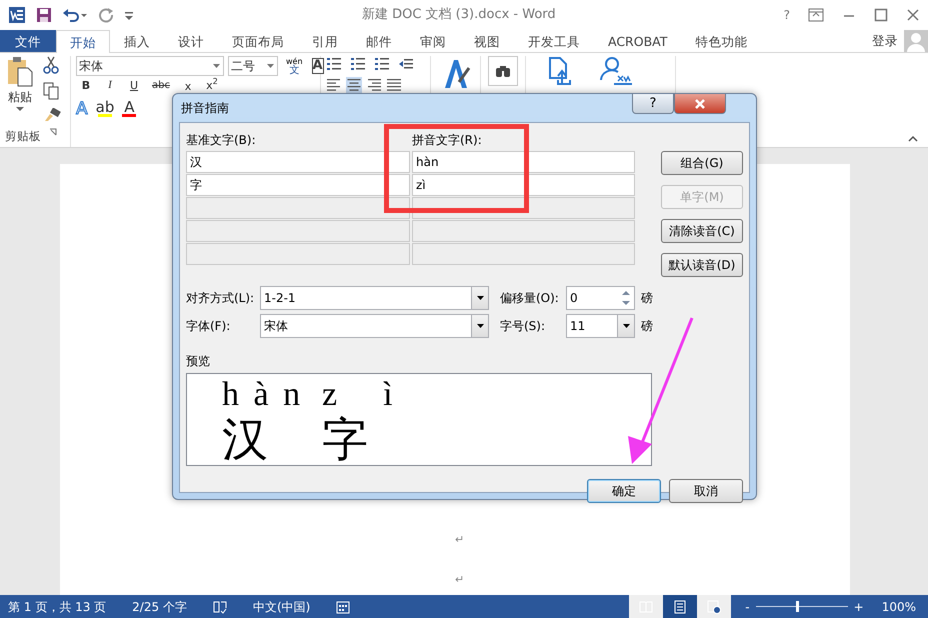 This screenshot has height=618, width=928. What do you see at coordinates (554, 41) in the screenshot?
I see `ribbon-tab: 开发工具` at bounding box center [554, 41].